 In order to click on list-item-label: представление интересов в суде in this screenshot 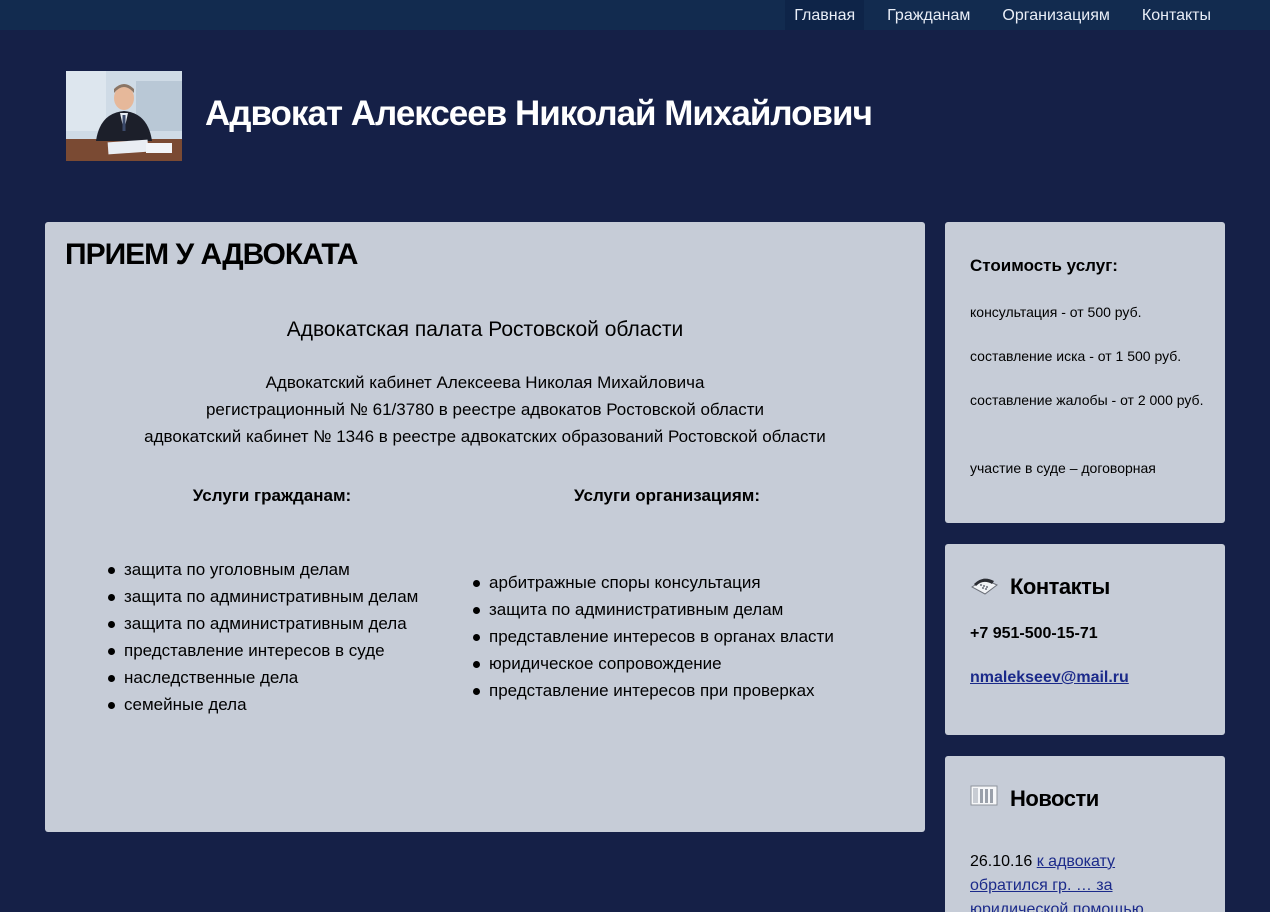, I will do `click(254, 650)`.